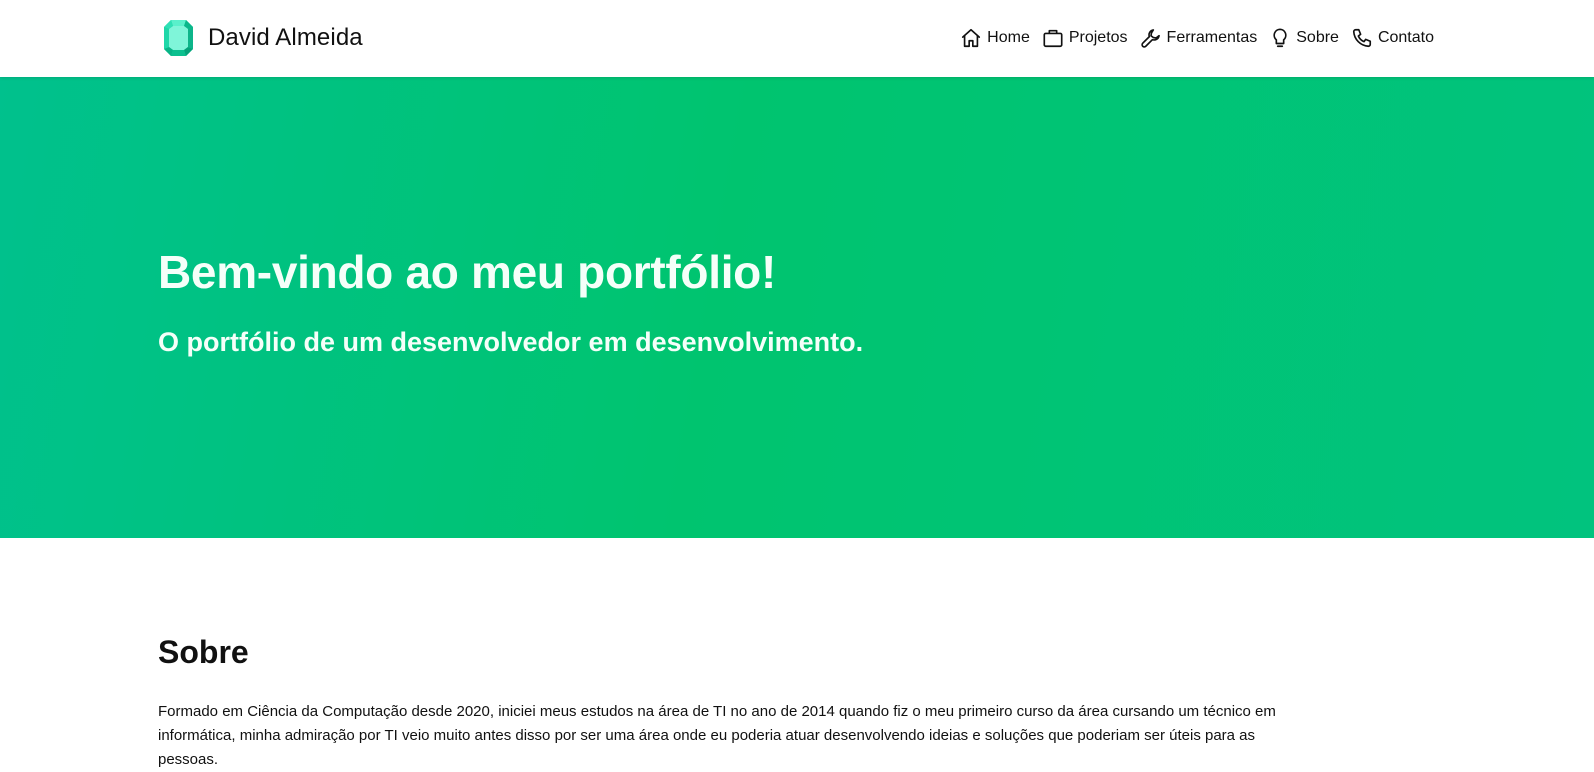  I want to click on phone-icon, so click(1362, 38).